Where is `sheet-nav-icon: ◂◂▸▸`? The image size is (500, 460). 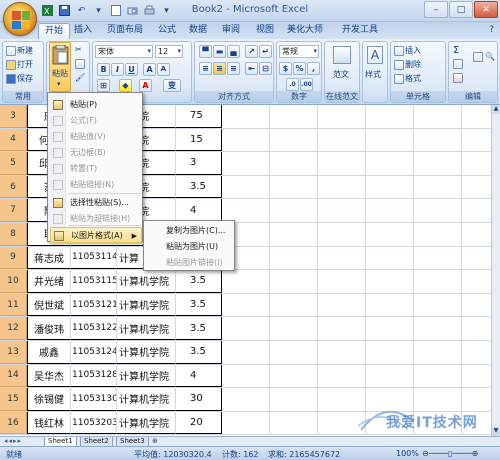 sheet-nav-icon: ◂◂▸▸ is located at coordinates (13, 441).